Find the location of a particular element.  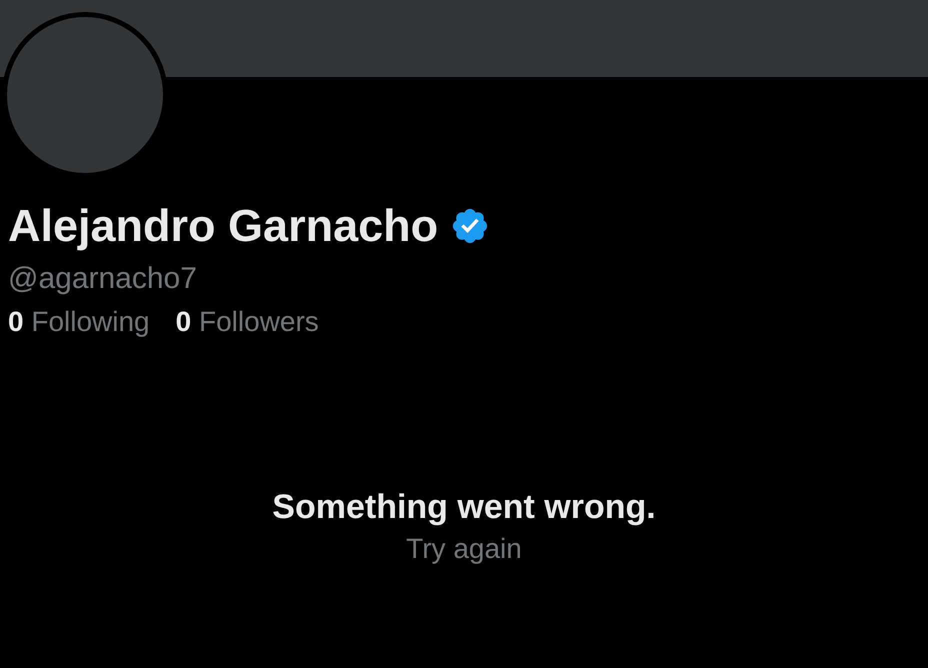

follow-count-link: 0 Followers is located at coordinates (247, 322).